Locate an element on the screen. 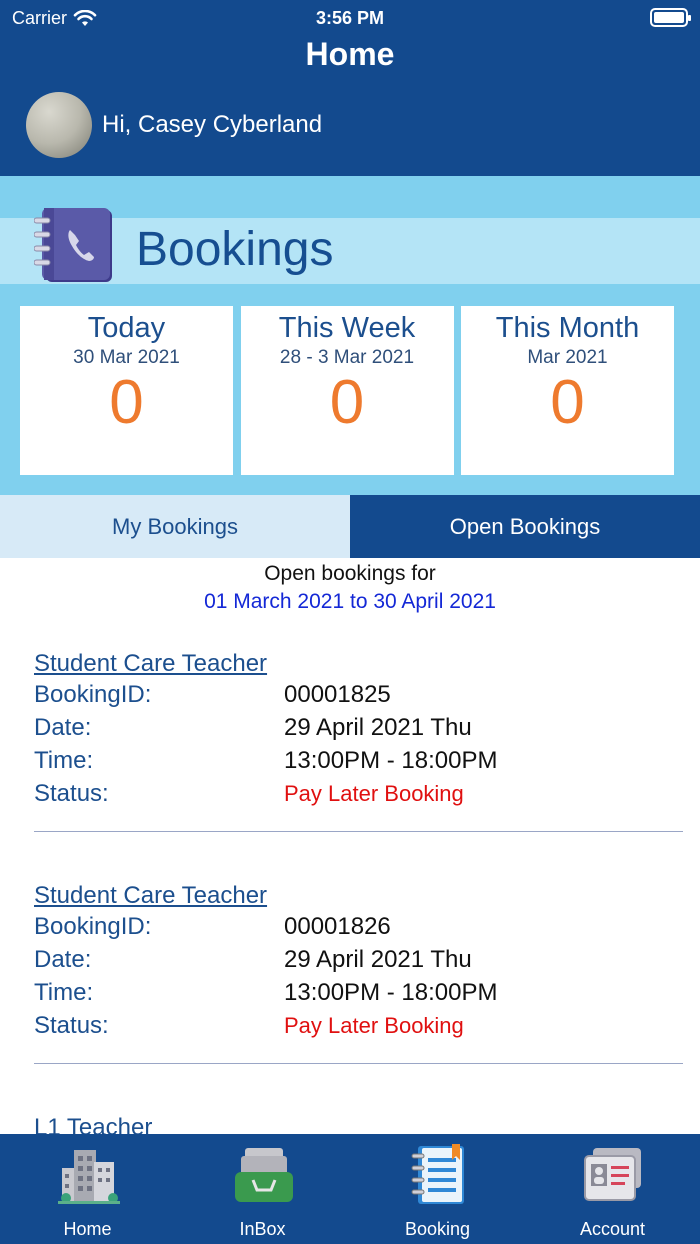 This screenshot has height=1244, width=700. card-subtitle: 30 Mar 2021 is located at coordinates (126, 357).